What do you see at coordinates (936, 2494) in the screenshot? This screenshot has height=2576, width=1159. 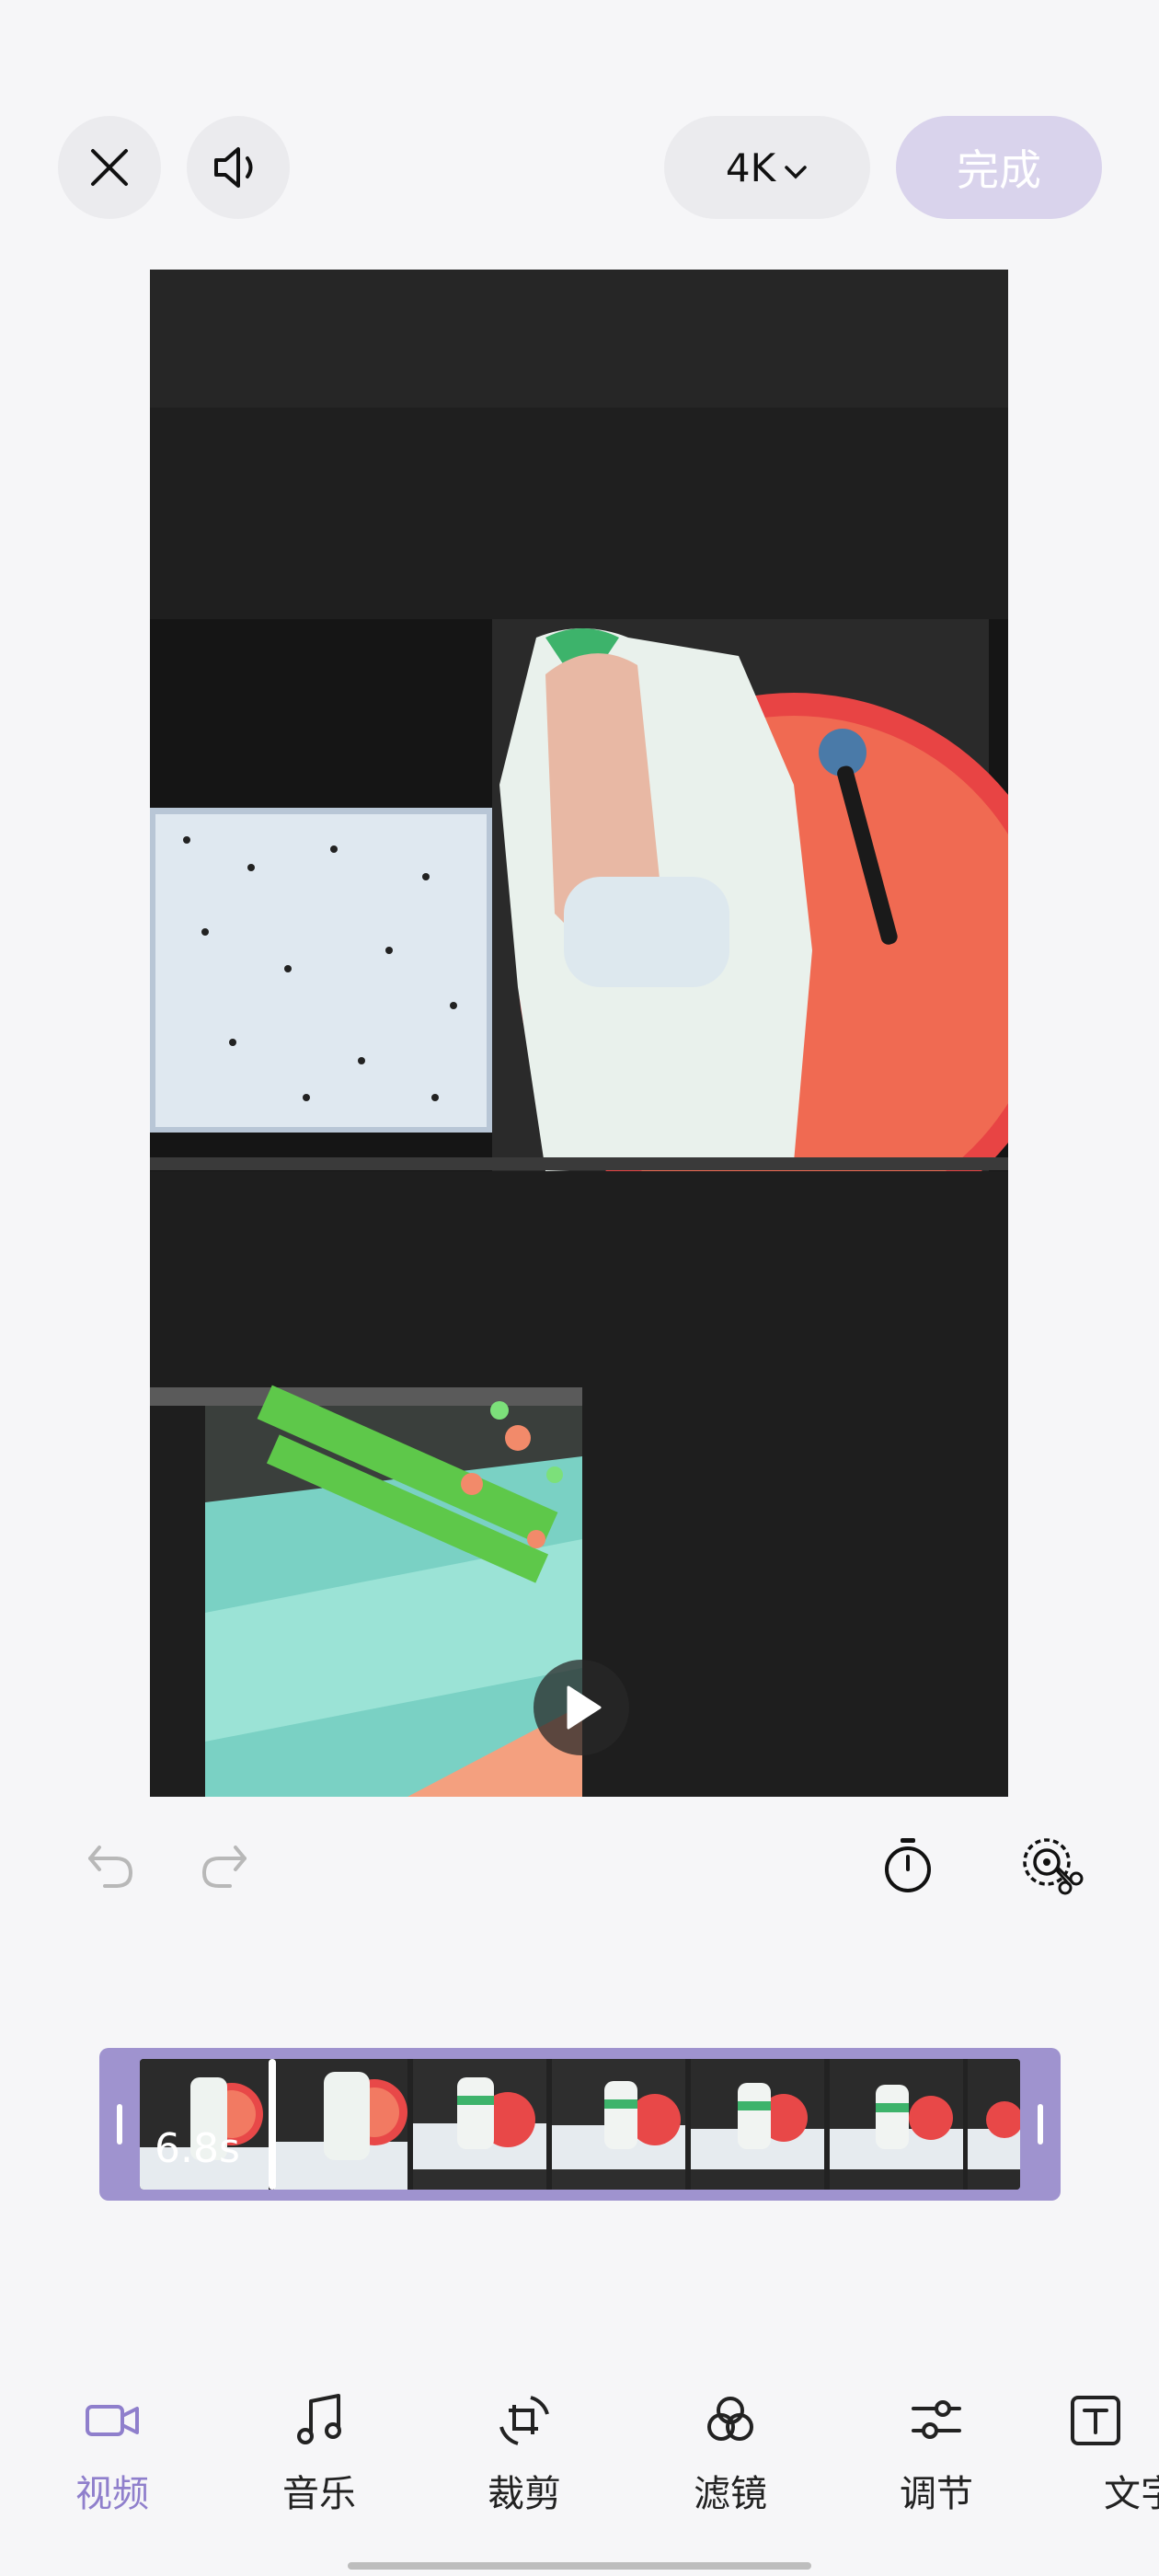 I see `tab-adjust-label: 调节` at bounding box center [936, 2494].